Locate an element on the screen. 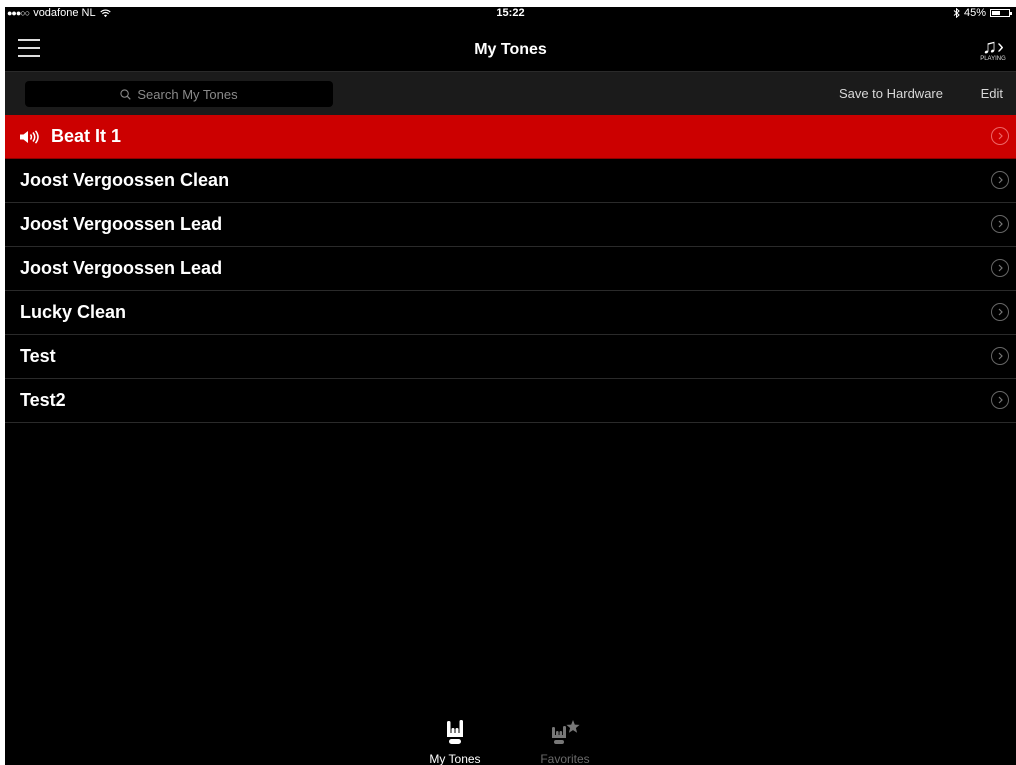 The height and width of the screenshot is (765, 1016). tab-label: Favorites is located at coordinates (565, 758).